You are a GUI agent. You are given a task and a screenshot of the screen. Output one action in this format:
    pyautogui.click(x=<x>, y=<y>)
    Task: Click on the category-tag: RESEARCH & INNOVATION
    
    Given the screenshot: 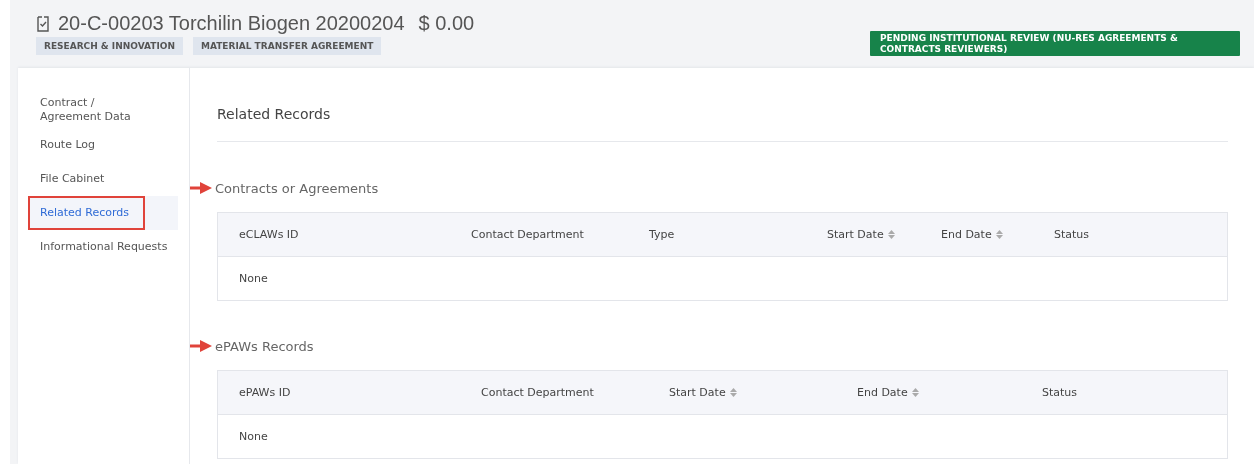 What is the action you would take?
    pyautogui.click(x=109, y=46)
    